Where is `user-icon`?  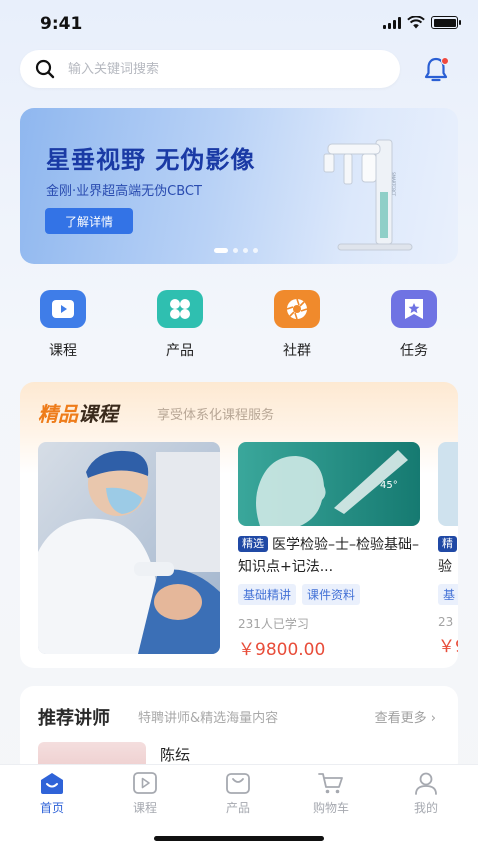 user-icon is located at coordinates (426, 783).